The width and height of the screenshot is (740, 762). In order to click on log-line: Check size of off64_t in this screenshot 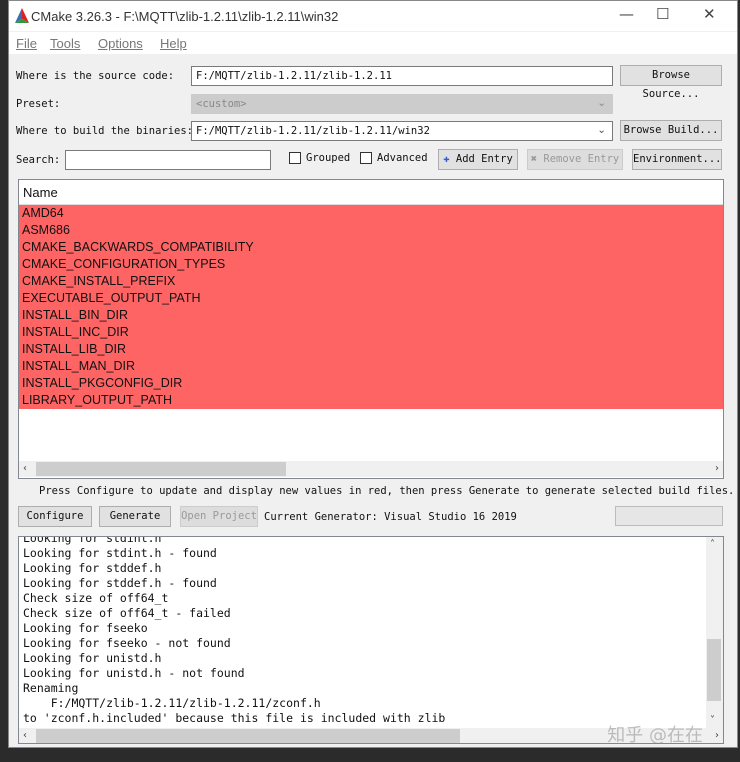, I will do `click(96, 598)`.